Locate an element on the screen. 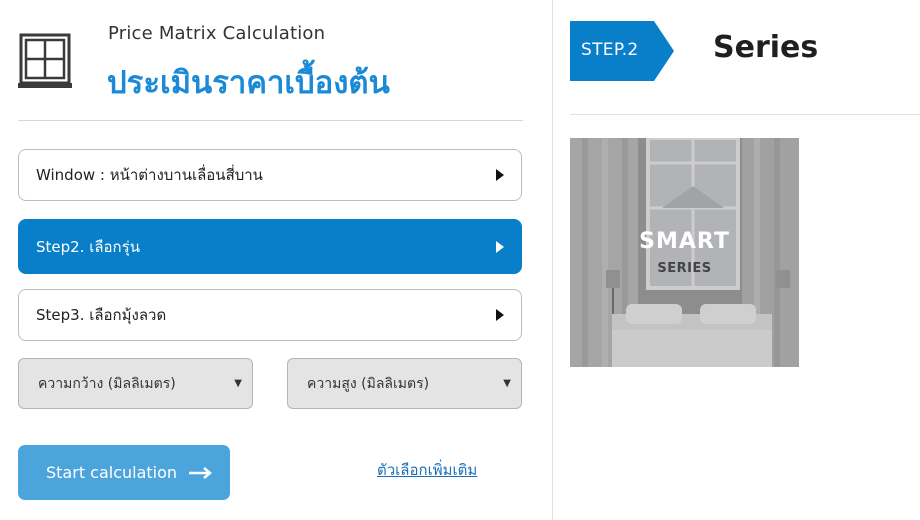 The height and width of the screenshot is (520, 920). series-card-smart: SMART SERIES is located at coordinates (684, 252).